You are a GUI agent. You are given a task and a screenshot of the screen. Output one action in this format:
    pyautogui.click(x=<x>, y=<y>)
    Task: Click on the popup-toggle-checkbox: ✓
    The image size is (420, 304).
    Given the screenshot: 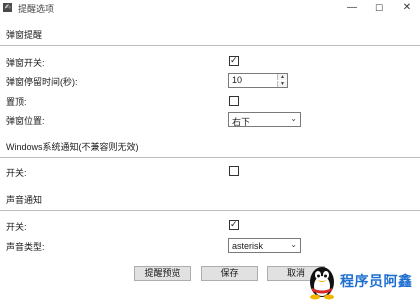 What is the action you would take?
    pyautogui.click(x=234, y=60)
    